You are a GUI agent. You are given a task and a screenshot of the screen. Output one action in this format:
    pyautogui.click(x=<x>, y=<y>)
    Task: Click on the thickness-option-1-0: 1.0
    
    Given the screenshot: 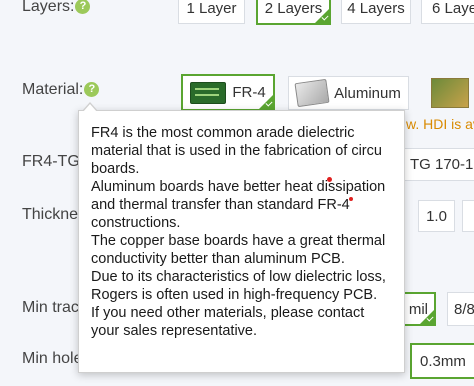 What is the action you would take?
    pyautogui.click(x=436, y=216)
    